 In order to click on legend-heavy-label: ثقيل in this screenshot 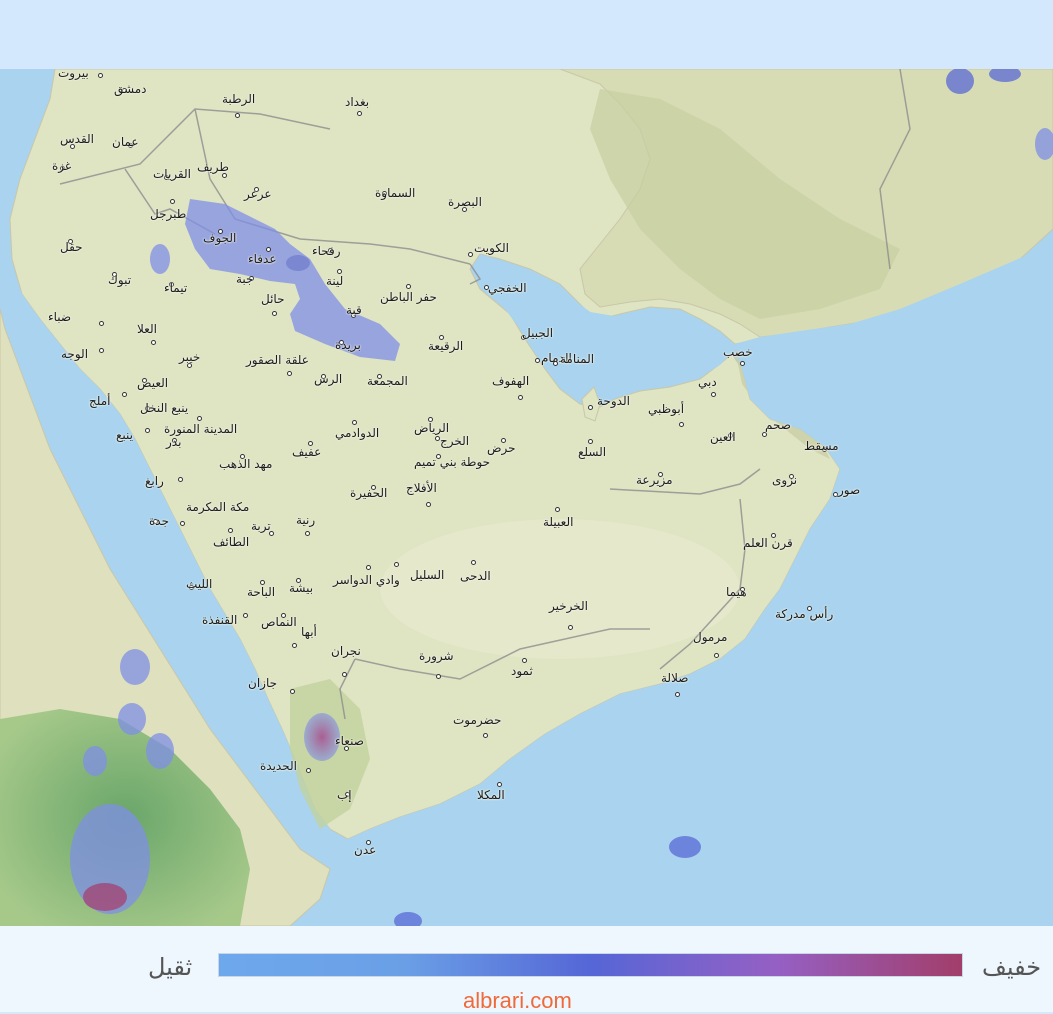, I will do `click(170, 967)`.